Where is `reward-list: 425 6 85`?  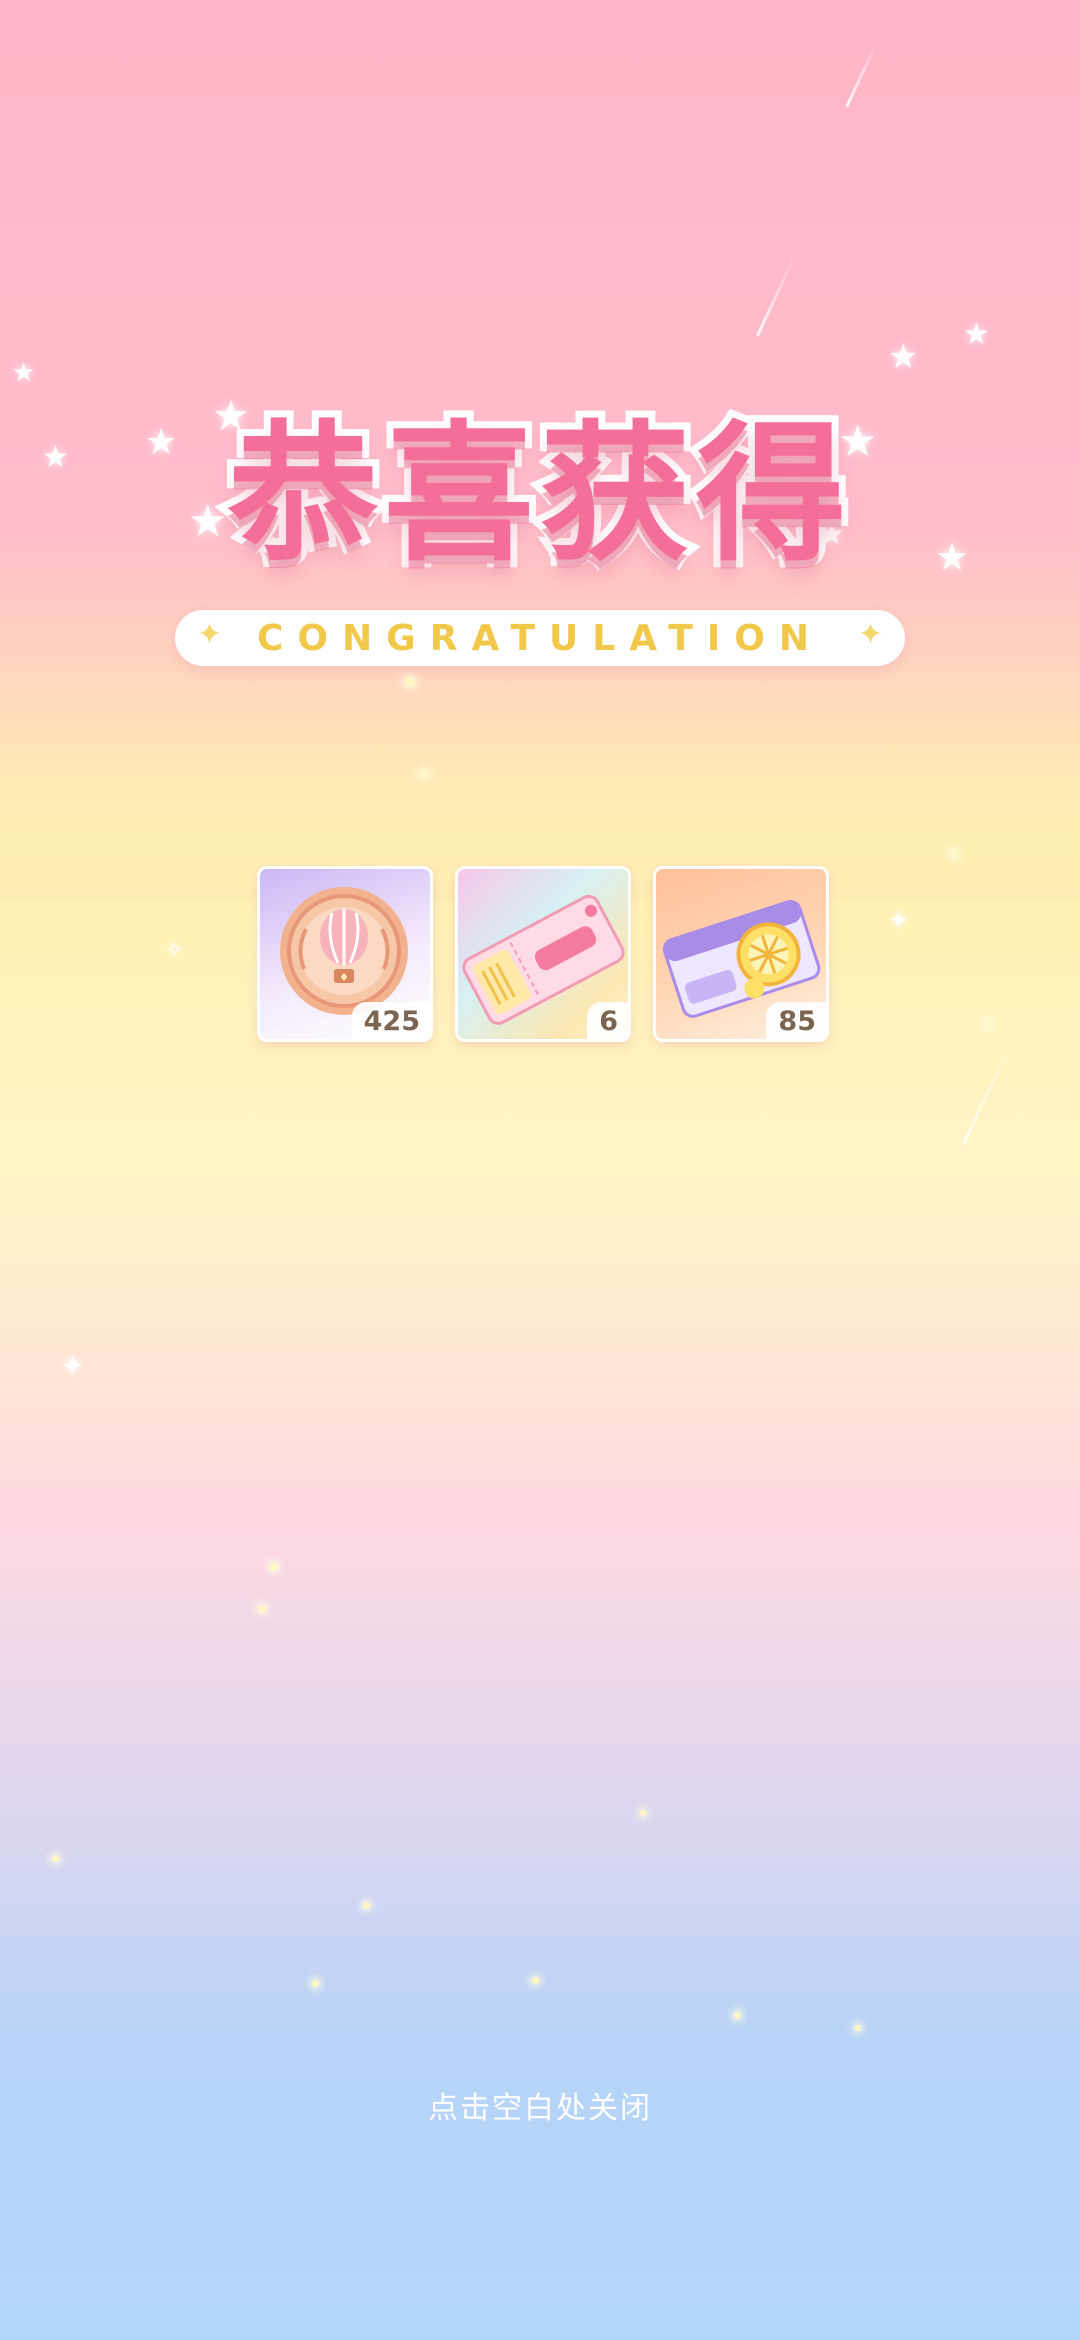 reward-list: 425 6 85 is located at coordinates (543, 956).